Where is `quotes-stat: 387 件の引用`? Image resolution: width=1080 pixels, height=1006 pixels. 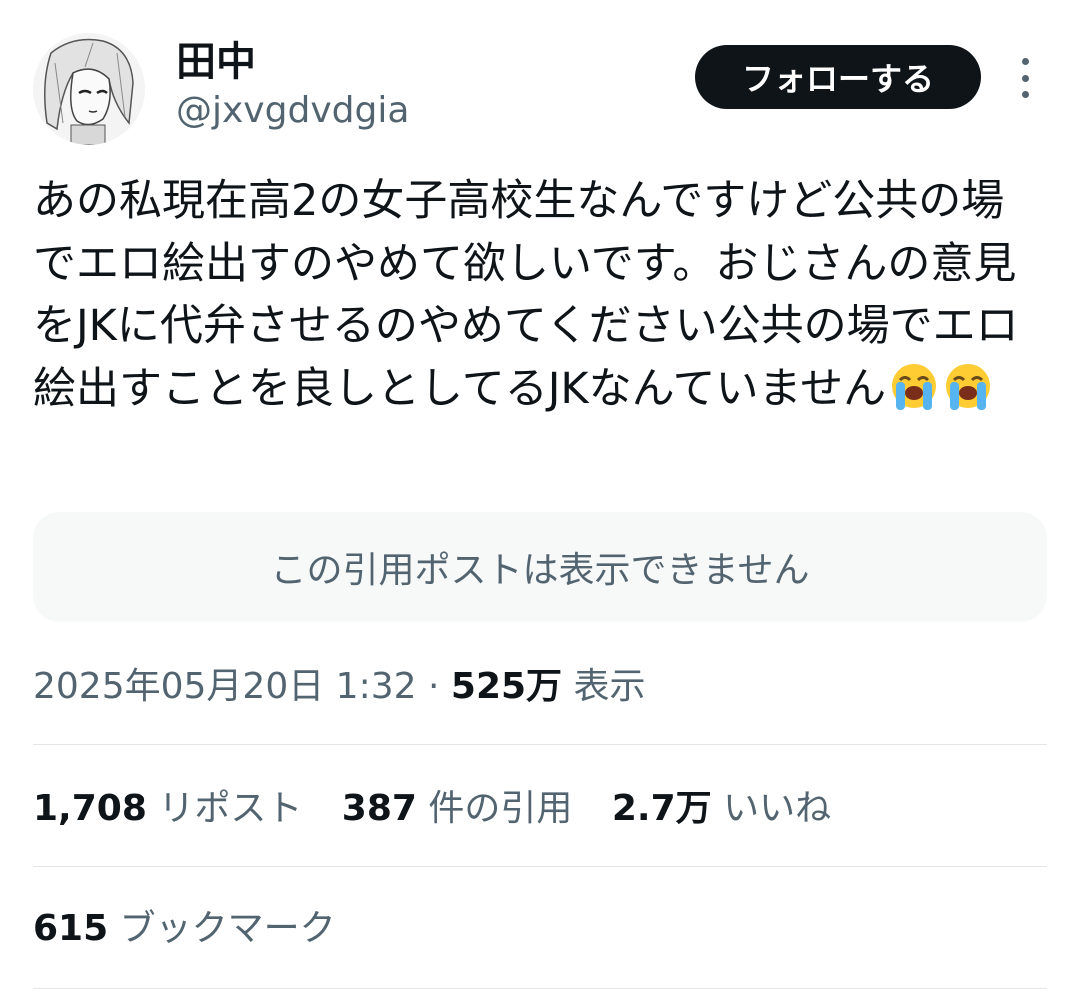 quotes-stat: 387 件の引用 is located at coordinates (457, 809).